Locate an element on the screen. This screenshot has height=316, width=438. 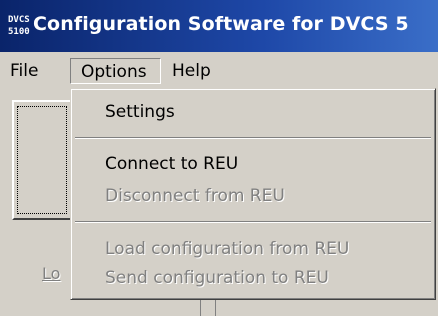
background-button is located at coordinates (42, 160).